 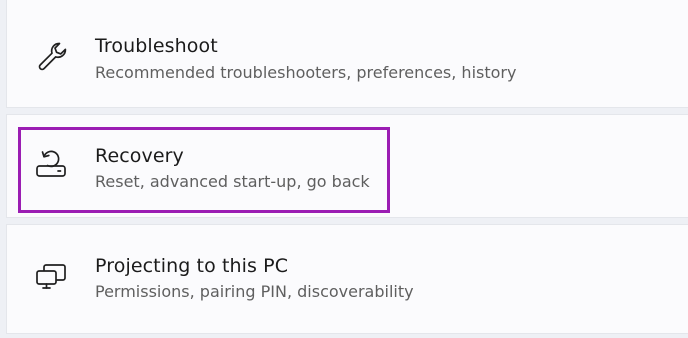 I want to click on item-title: Troubleshoot, so click(x=156, y=46).